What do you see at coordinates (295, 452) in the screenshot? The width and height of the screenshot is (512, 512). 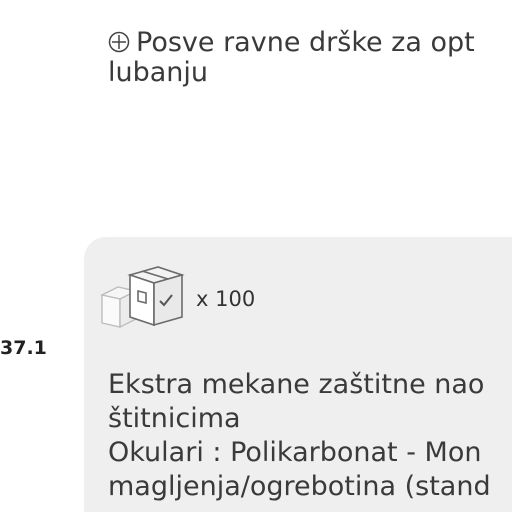 I see `description-line: Okulari : Polikarbonat - Mon` at bounding box center [295, 452].